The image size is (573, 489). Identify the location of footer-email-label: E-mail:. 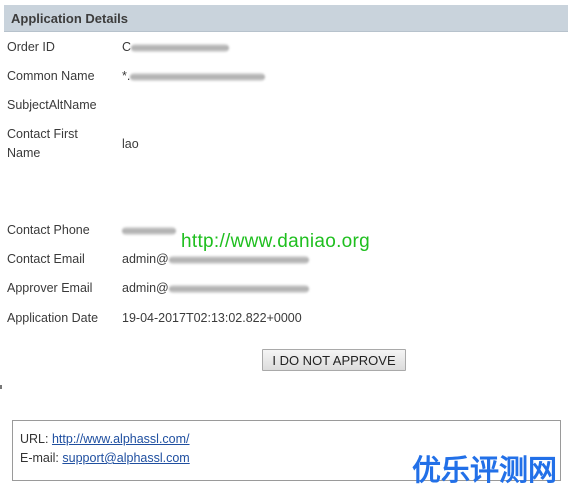
(39, 458).